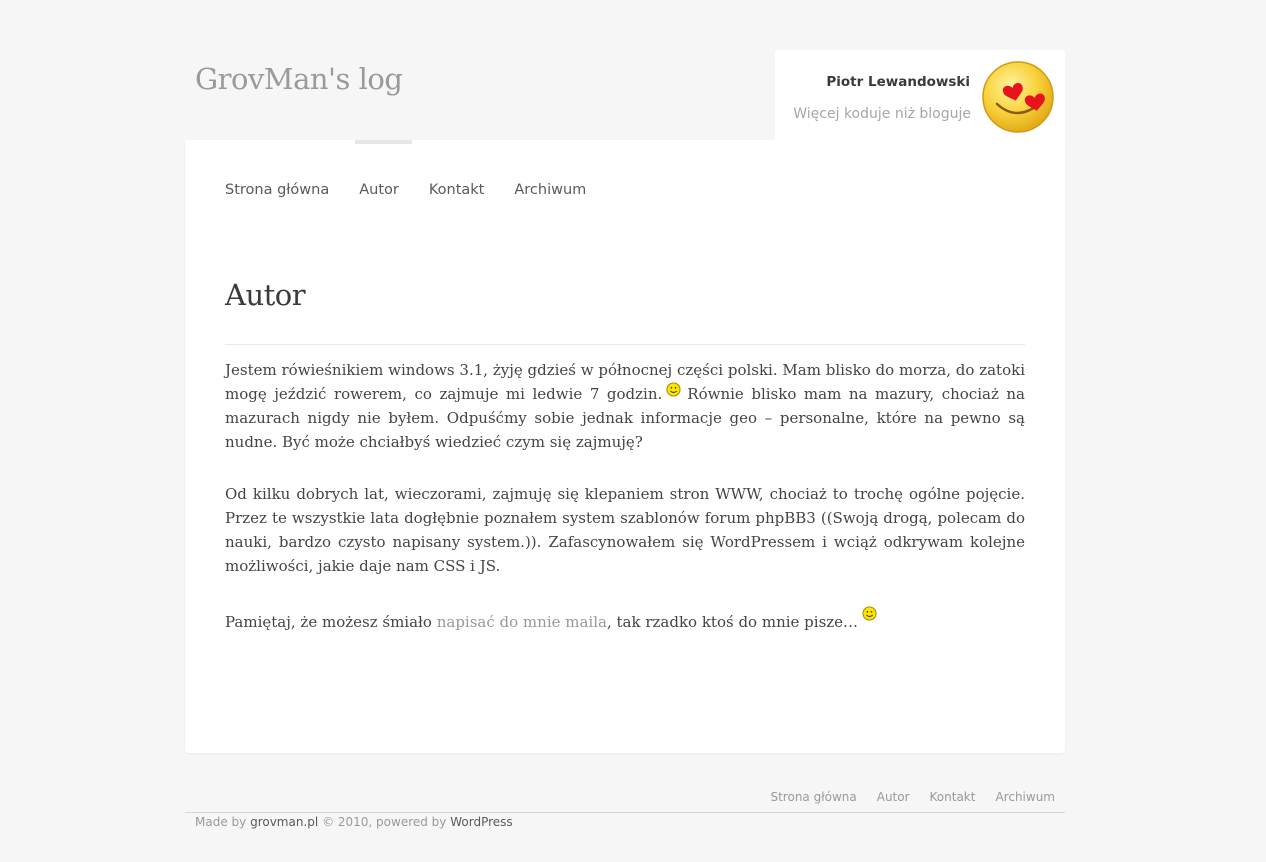  What do you see at coordinates (893, 797) in the screenshot?
I see `footer-nav-autor: Autor` at bounding box center [893, 797].